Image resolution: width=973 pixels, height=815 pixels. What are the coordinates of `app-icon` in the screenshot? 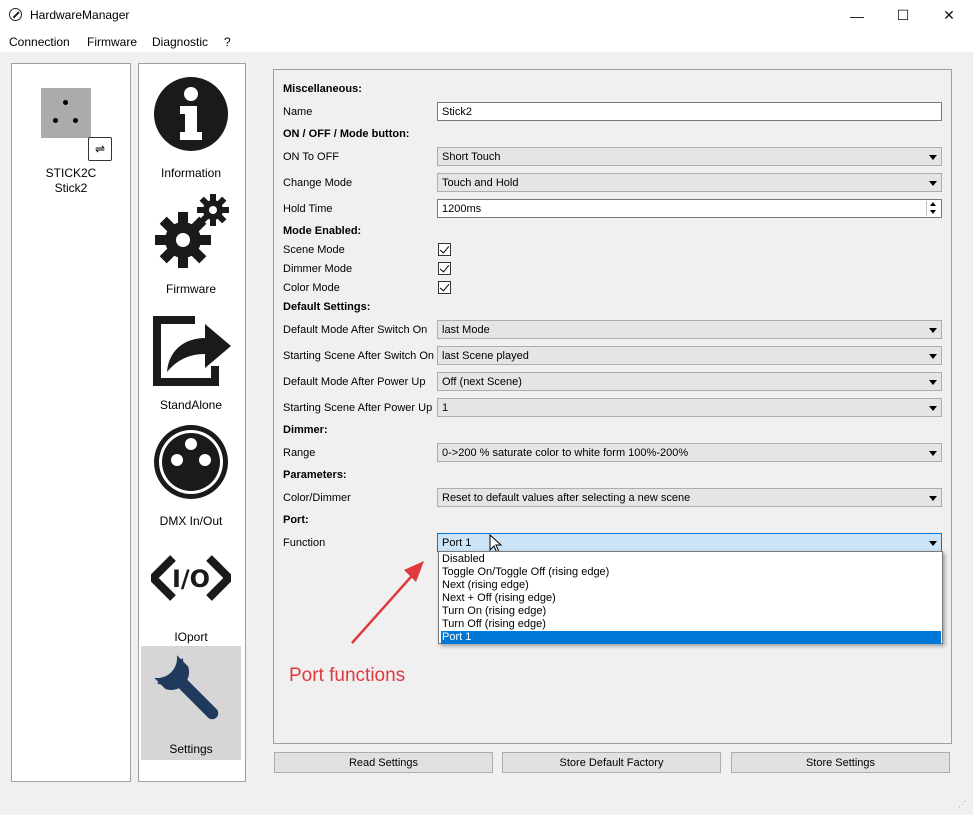 It's located at (15, 14).